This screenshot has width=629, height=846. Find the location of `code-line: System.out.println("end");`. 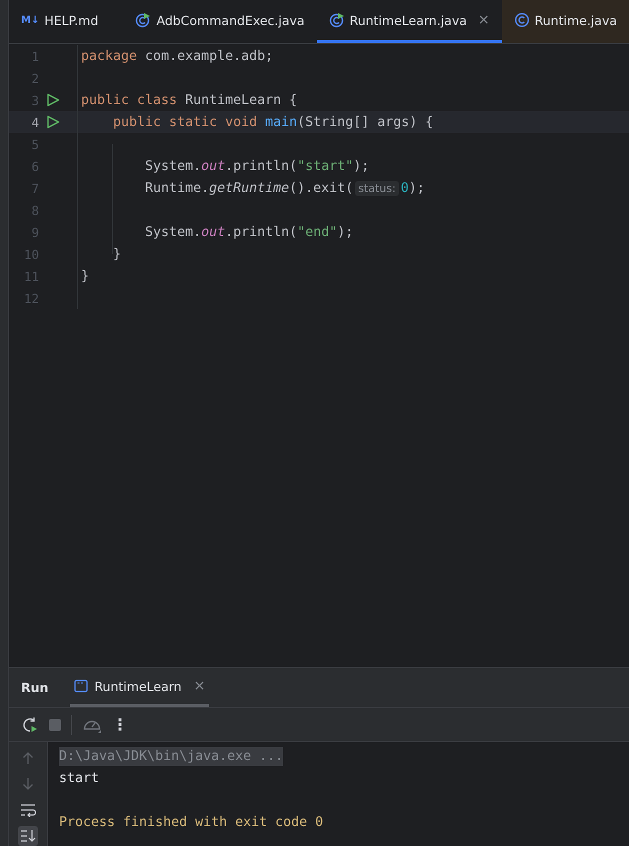

code-line: System.out.println("end"); is located at coordinates (249, 232).